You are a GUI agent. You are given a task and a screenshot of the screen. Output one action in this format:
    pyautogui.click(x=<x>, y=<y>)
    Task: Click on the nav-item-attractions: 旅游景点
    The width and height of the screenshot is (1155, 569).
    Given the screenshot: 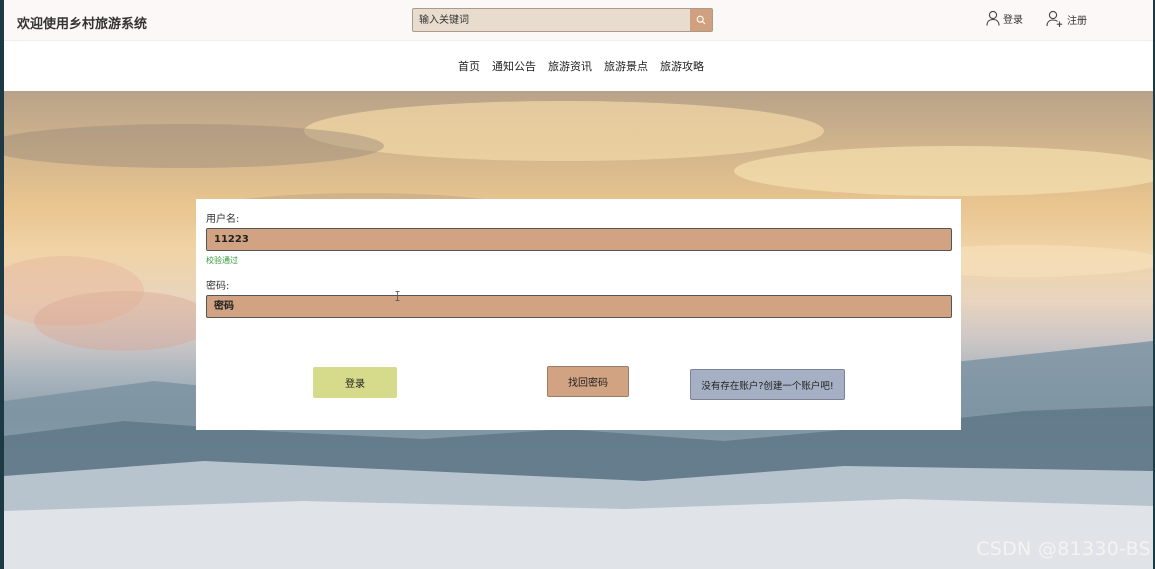 What is the action you would take?
    pyautogui.click(x=626, y=66)
    